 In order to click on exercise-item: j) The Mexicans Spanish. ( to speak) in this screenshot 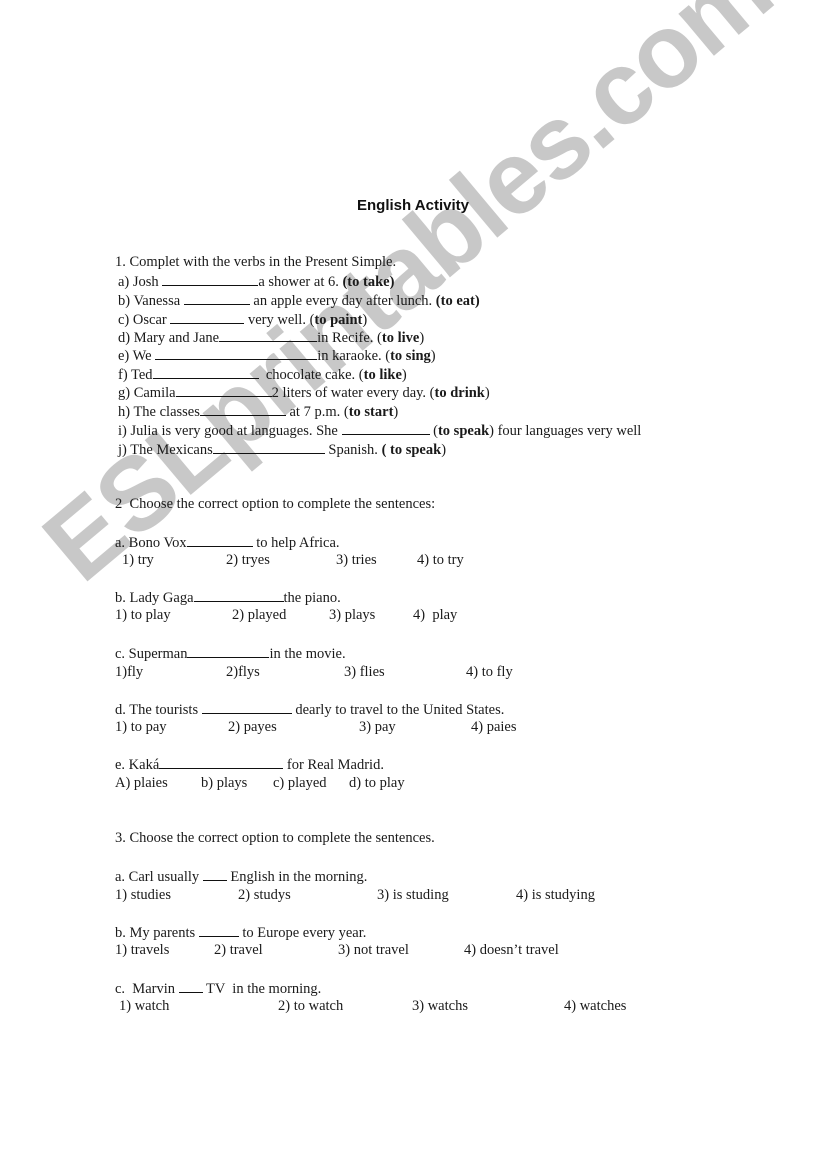, I will do `click(282, 449)`.